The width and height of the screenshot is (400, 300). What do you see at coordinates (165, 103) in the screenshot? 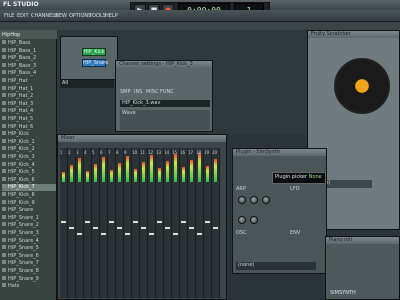
I see `sample-field: HIP_Kick_3.wav` at bounding box center [165, 103].